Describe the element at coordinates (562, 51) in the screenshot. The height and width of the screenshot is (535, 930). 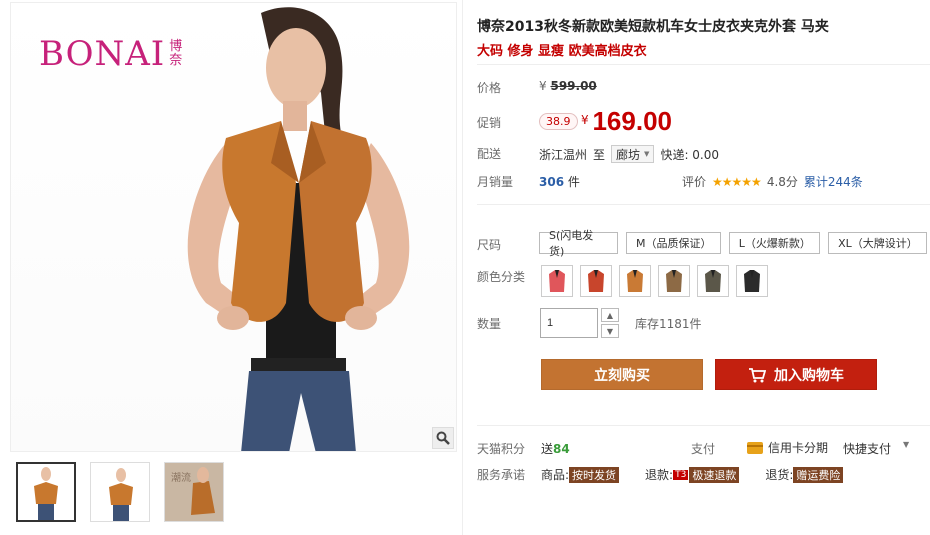
I see `product-subtitle: 大码 修身 显瘦 欧美高档皮衣` at that location.